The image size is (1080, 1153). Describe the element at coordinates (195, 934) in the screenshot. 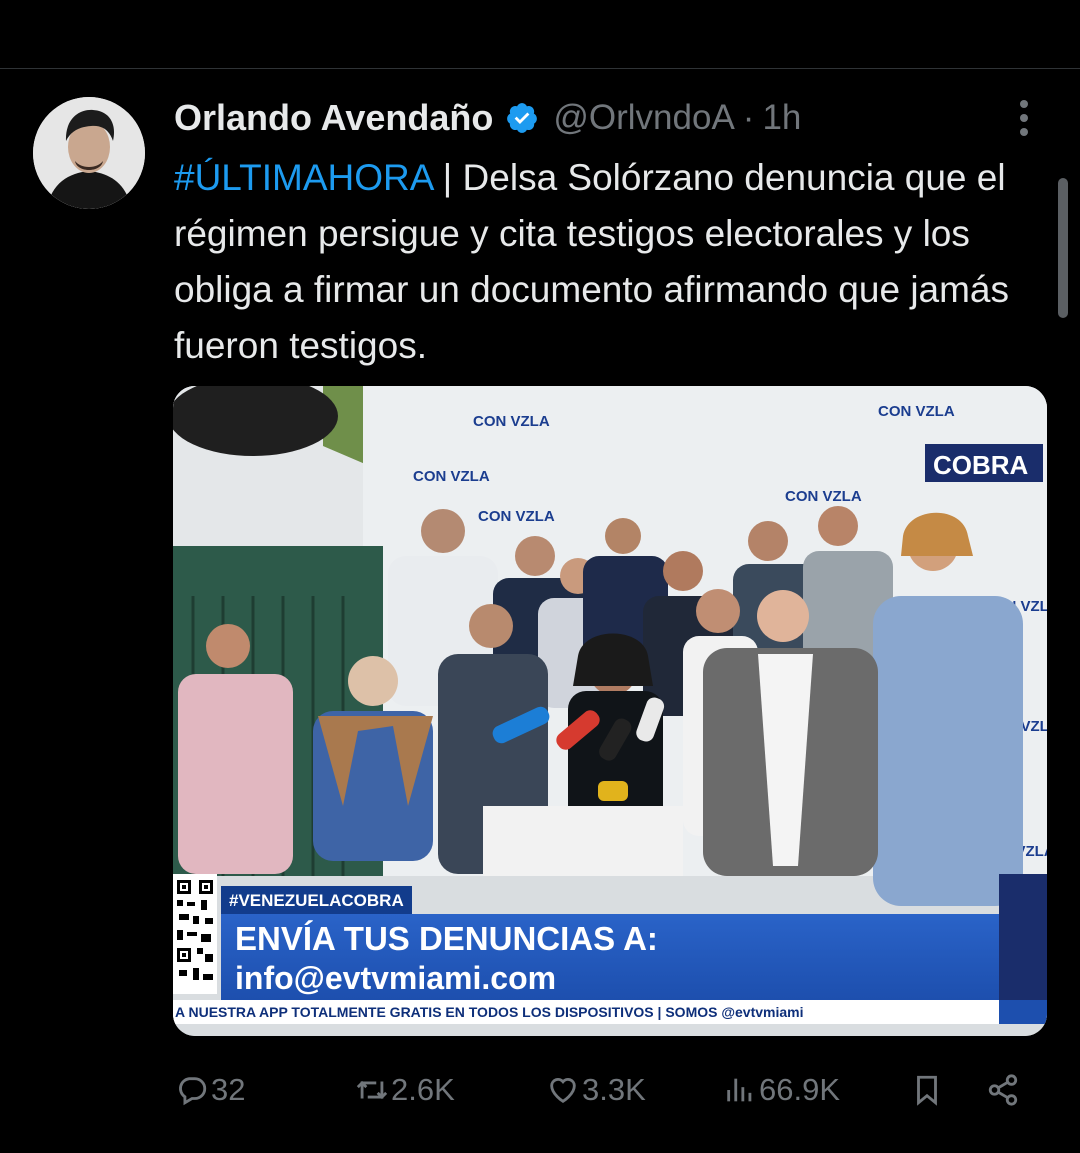

I see `qr-code-icon` at that location.